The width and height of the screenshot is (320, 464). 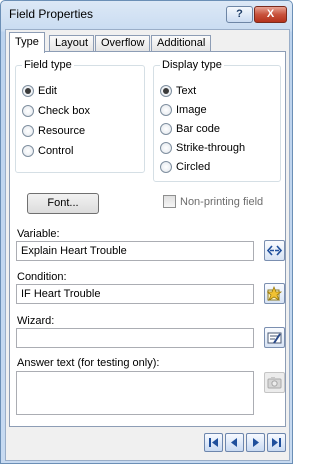 I want to click on radio-bar-code: Bar code, so click(x=190, y=129).